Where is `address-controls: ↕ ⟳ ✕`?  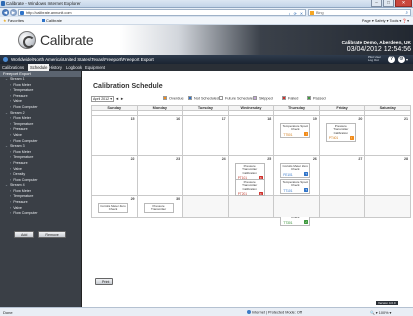 address-controls: ↕ ⟳ ✕ is located at coordinates (296, 13).